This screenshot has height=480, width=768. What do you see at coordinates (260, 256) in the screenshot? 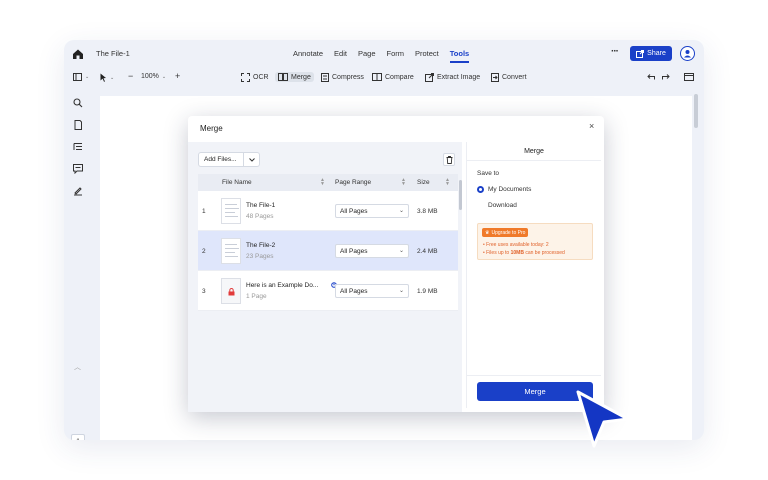
I see `file-pages: 23 Pages` at bounding box center [260, 256].